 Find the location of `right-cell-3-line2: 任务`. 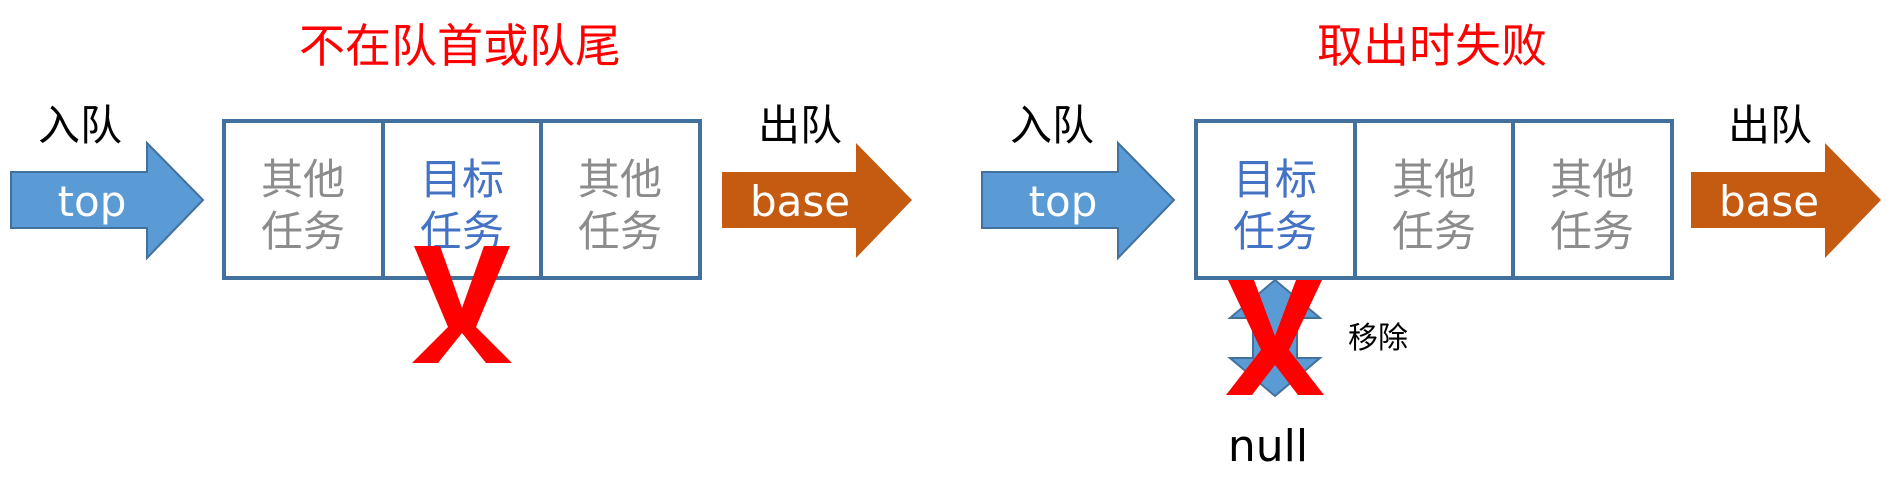

right-cell-3-line2: 任务 is located at coordinates (1592, 231).